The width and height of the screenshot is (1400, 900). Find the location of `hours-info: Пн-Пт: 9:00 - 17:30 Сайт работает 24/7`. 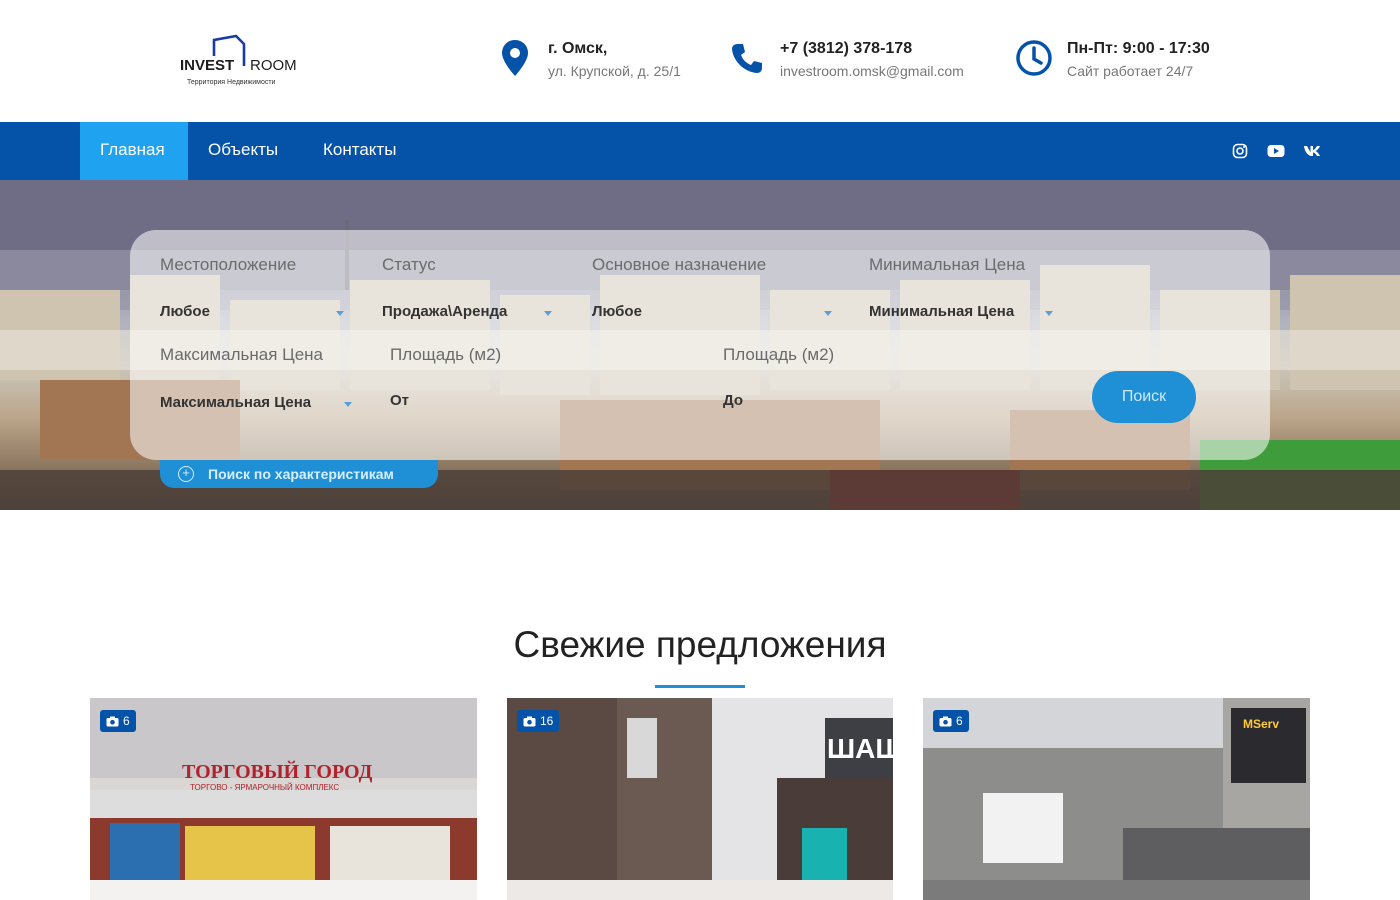

hours-info: Пн-Пт: 9:00 - 17:30 Сайт работает 24/7 is located at coordinates (1112, 60).